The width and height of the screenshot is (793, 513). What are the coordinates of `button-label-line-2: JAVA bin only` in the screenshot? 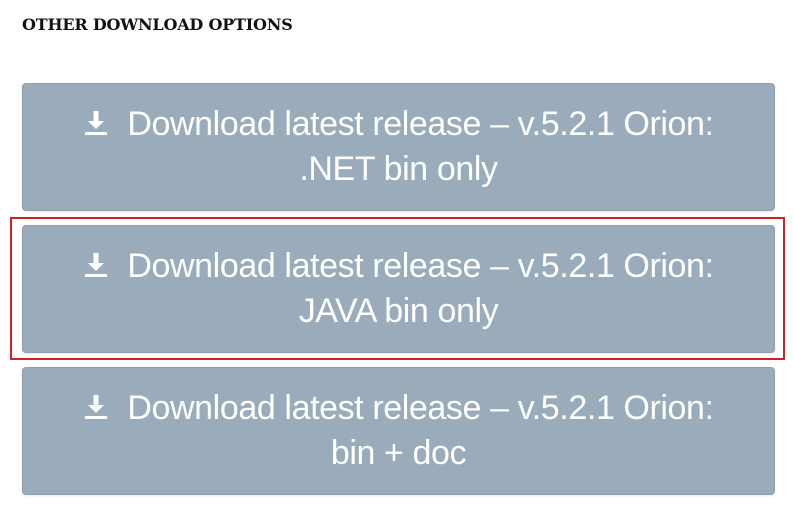 It's located at (398, 311).